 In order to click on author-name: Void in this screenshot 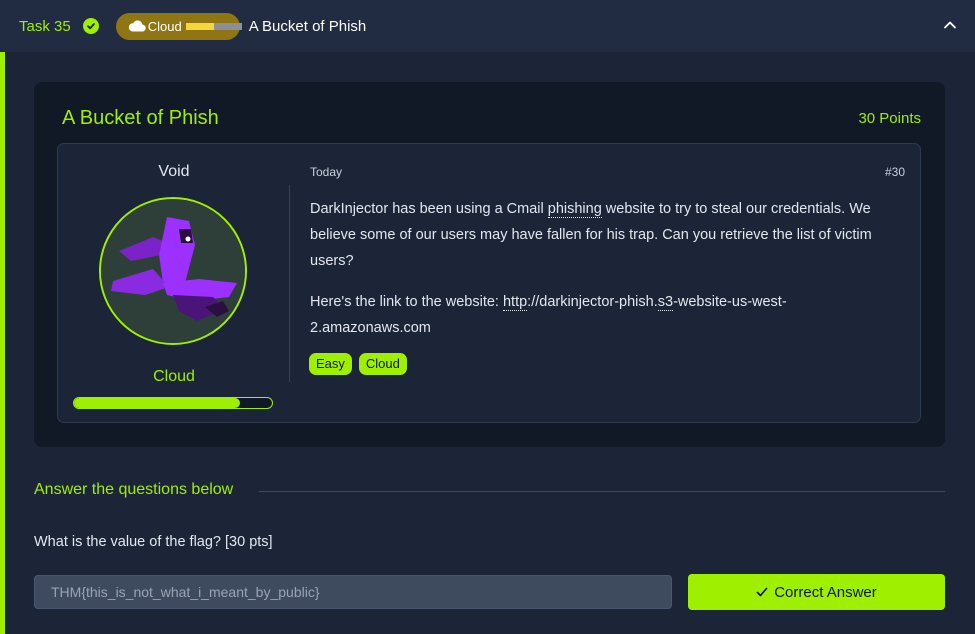, I will do `click(174, 172)`.